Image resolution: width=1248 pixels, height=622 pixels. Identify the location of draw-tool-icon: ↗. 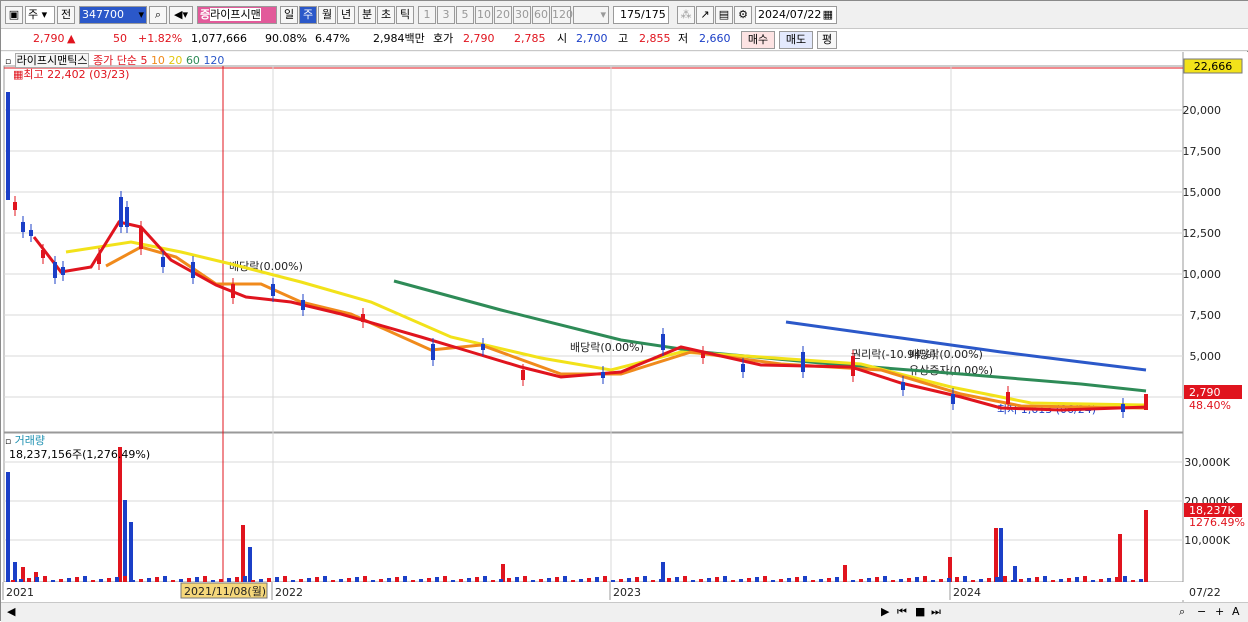
(705, 15).